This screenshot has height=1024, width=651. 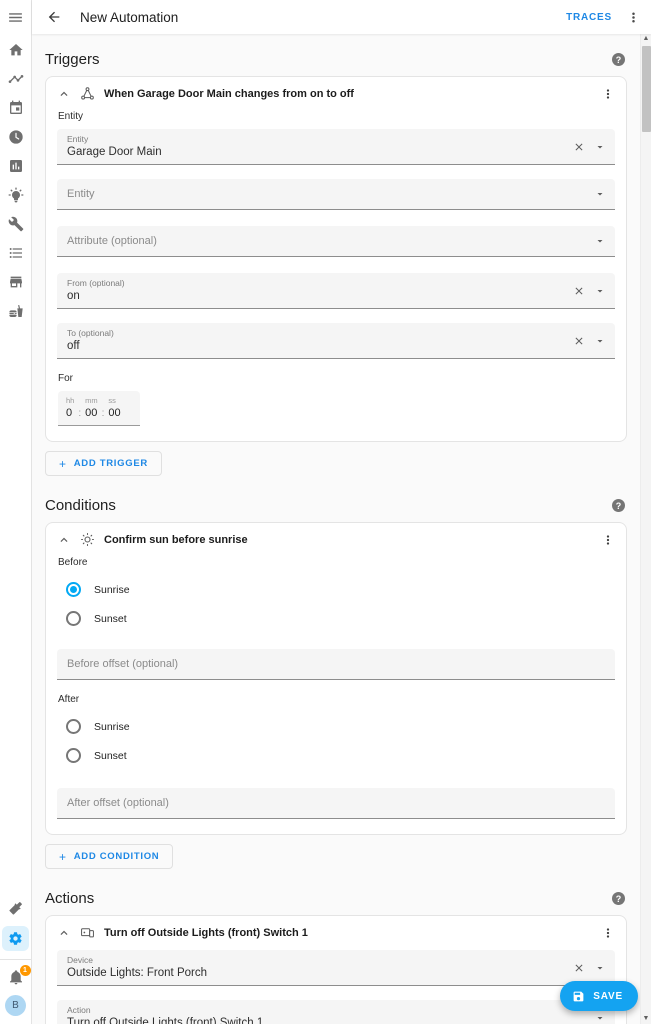 I want to click on field-label: From (optional), so click(x=96, y=283).